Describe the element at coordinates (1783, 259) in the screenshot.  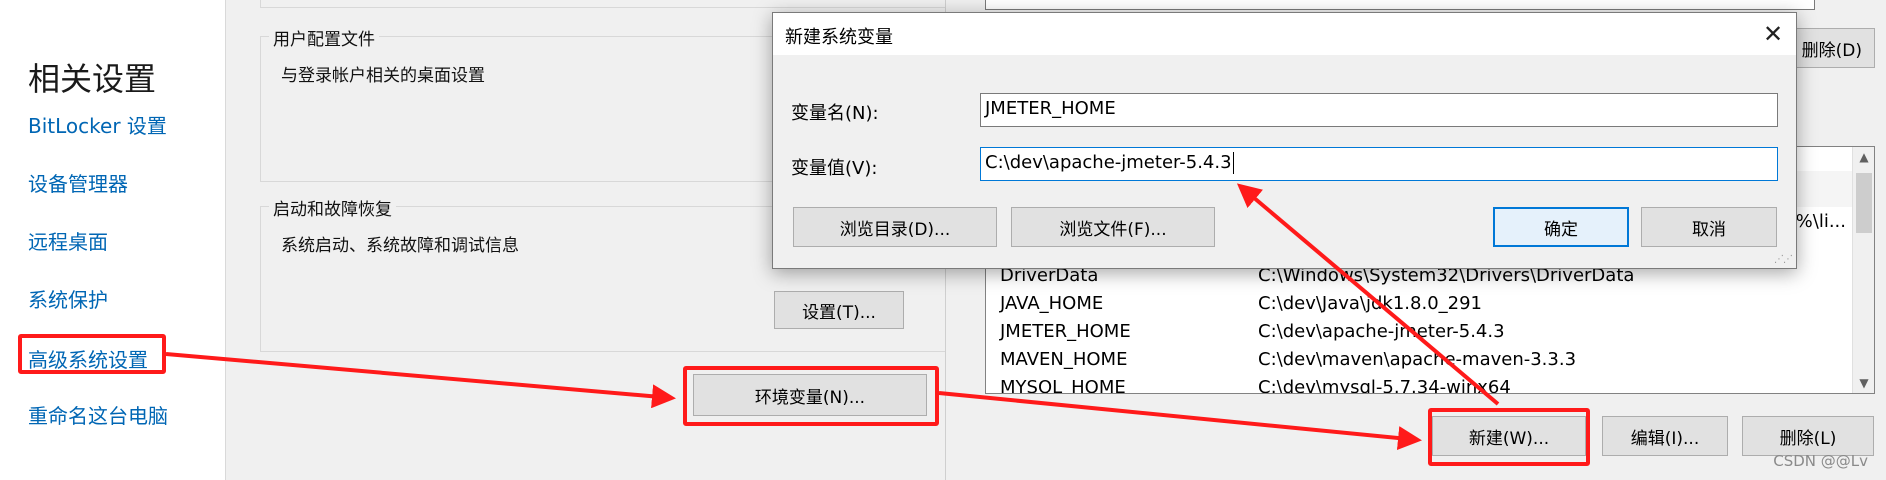
I see `resize-grip-icon: ⋰⋰` at that location.